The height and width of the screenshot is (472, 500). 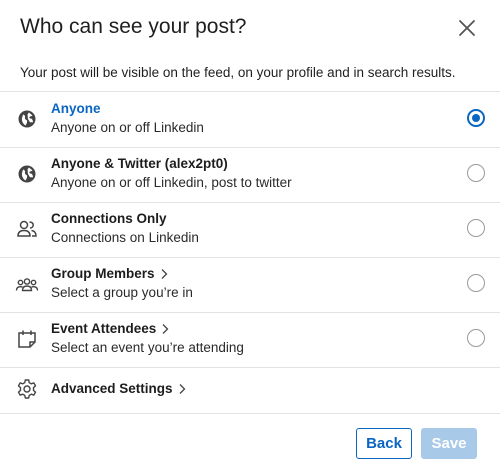 I want to click on option-title-text: Event Attendees, so click(x=104, y=328).